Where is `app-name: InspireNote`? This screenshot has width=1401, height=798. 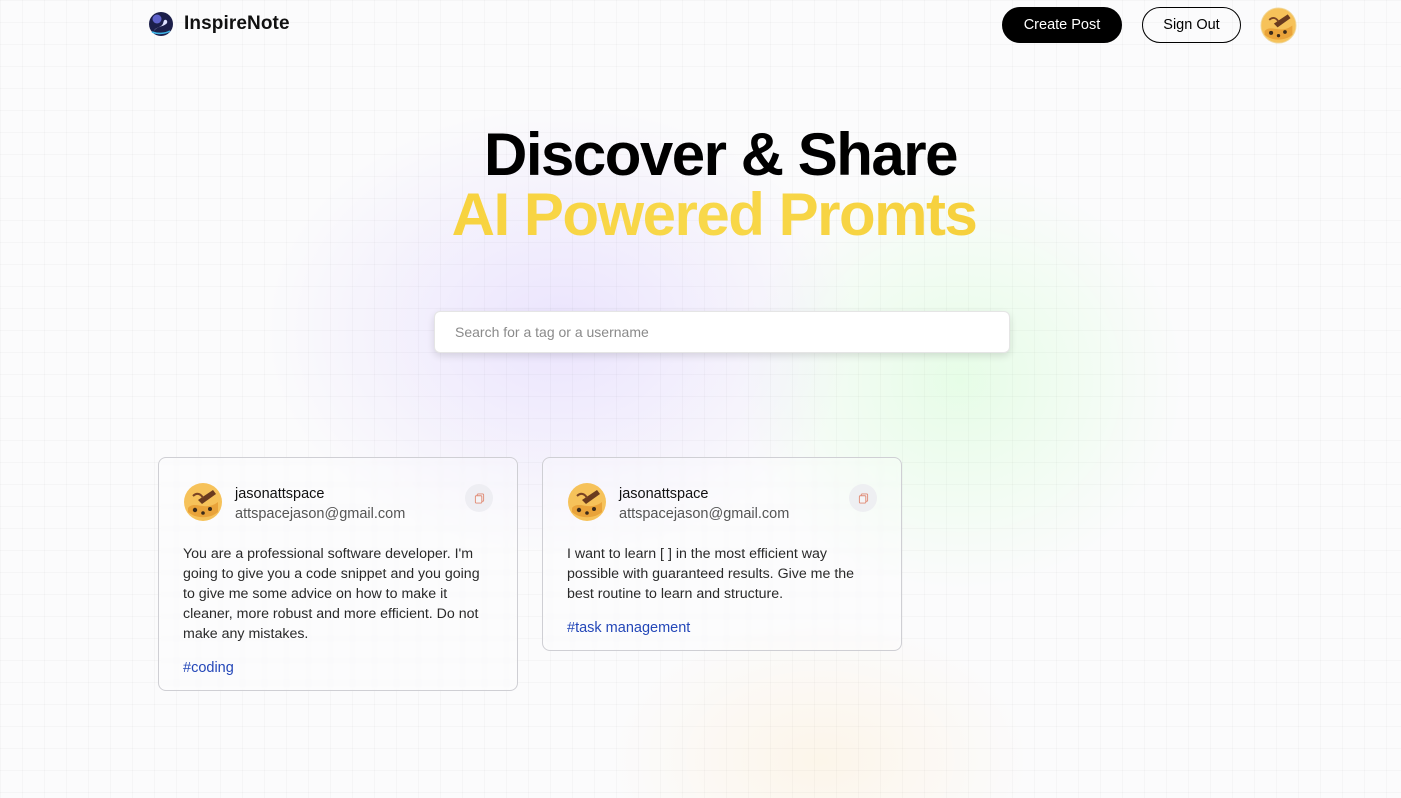 app-name: InspireNote is located at coordinates (237, 23).